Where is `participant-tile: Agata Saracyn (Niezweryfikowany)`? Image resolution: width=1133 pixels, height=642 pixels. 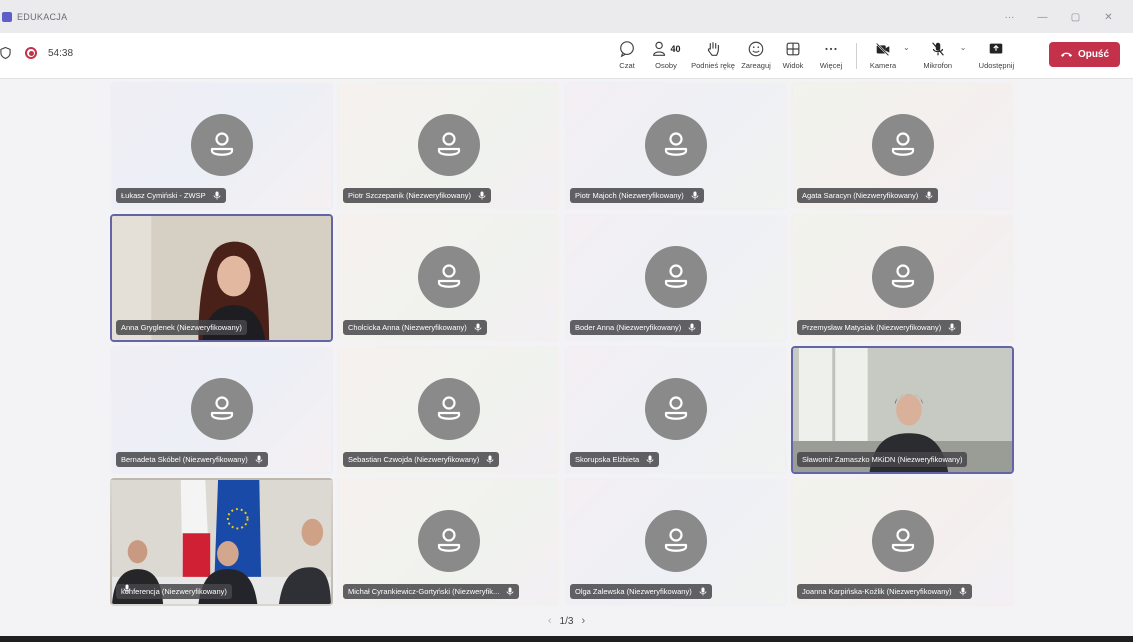 participant-tile: Agata Saracyn (Niezweryfikowany) is located at coordinates (902, 146).